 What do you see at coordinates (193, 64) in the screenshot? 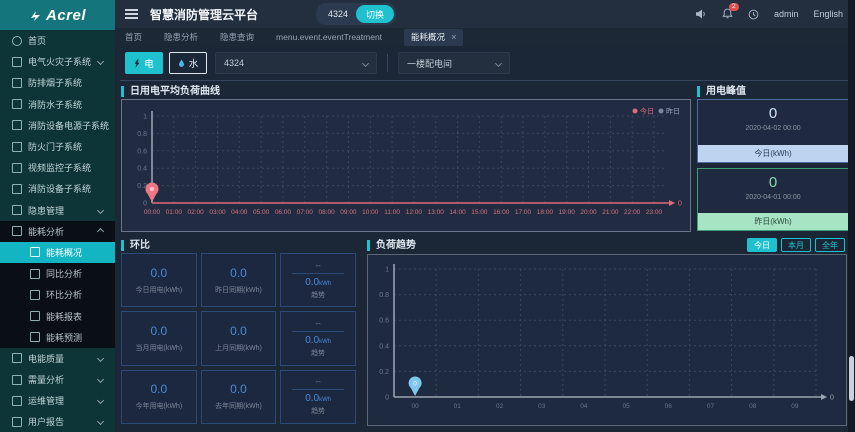
I see `water-filter-label: 水` at bounding box center [193, 64].